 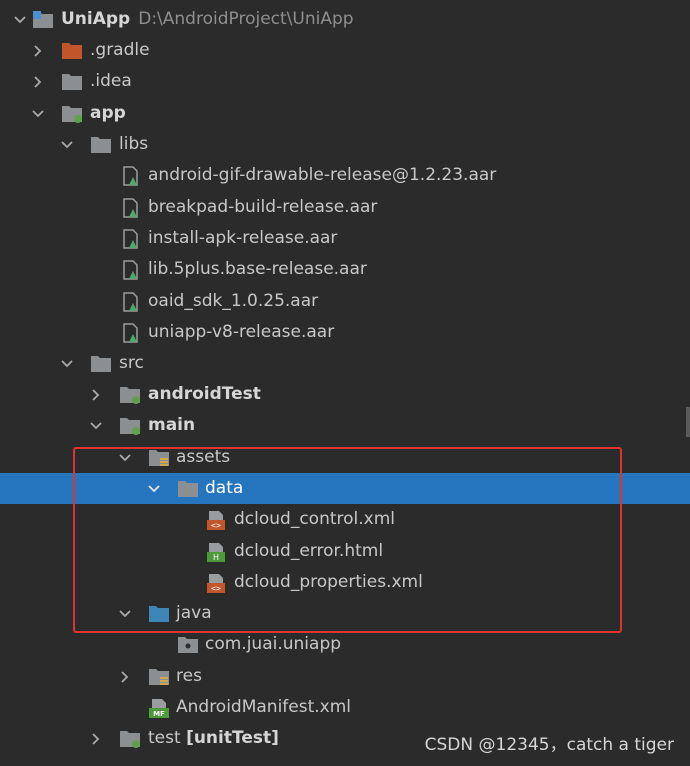 What do you see at coordinates (194, 613) in the screenshot?
I see `tree-item-label: java` at bounding box center [194, 613].